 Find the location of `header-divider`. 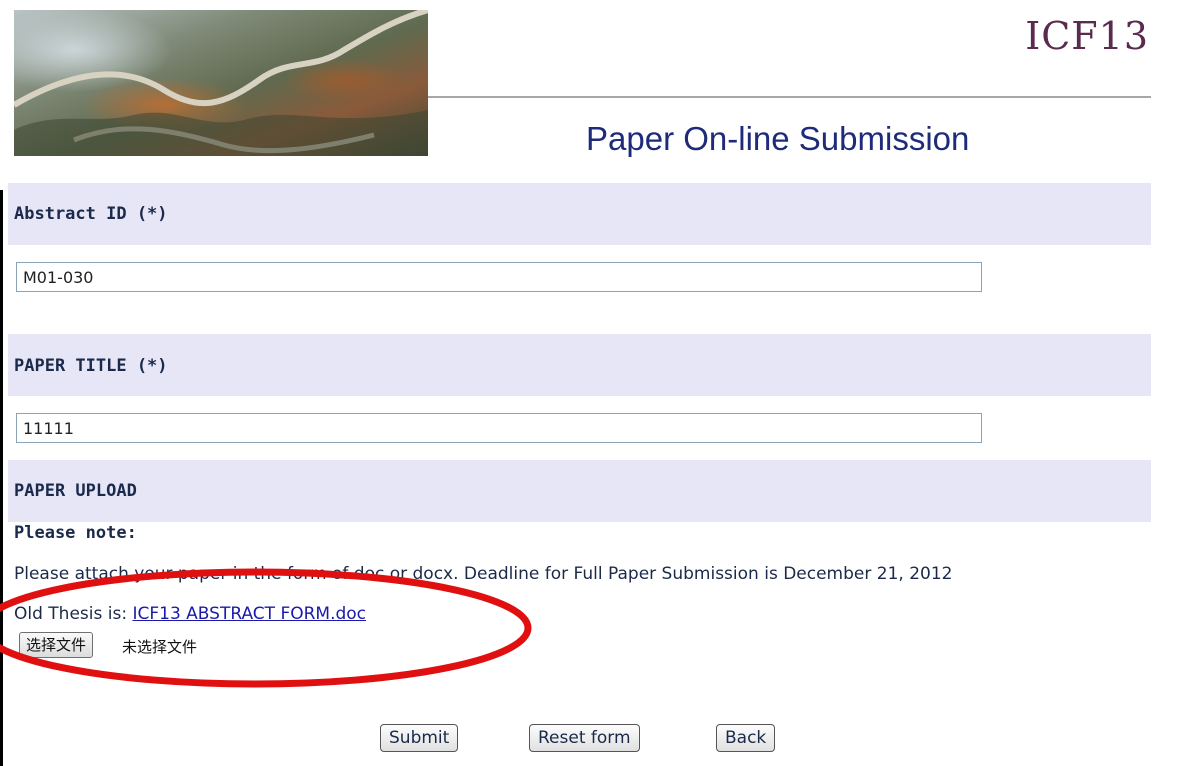

header-divider is located at coordinates (789, 97).